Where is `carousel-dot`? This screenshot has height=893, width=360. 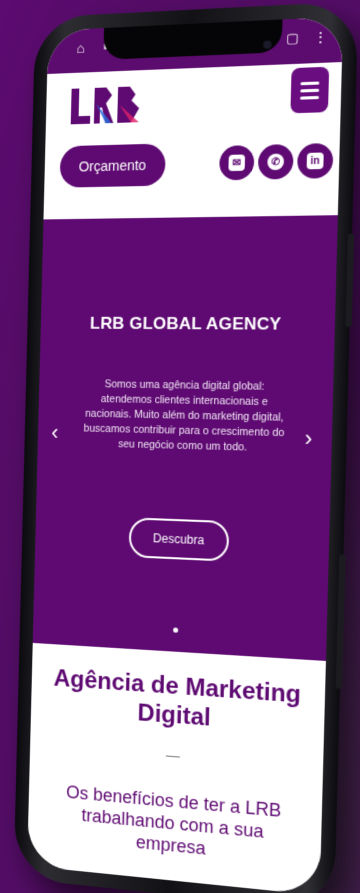
carousel-dot is located at coordinates (176, 630).